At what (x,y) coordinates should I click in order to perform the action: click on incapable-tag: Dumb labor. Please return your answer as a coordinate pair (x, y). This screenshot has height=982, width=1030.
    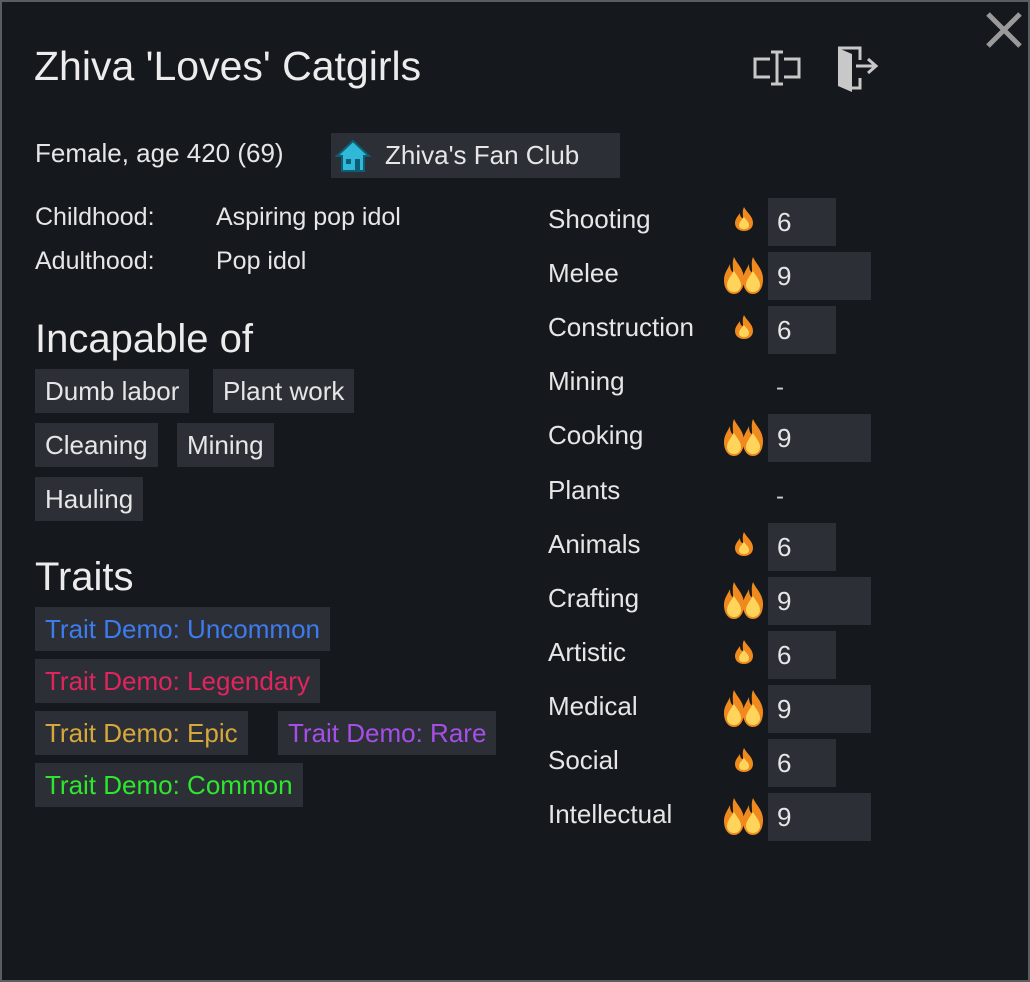
    Looking at the image, I should click on (112, 391).